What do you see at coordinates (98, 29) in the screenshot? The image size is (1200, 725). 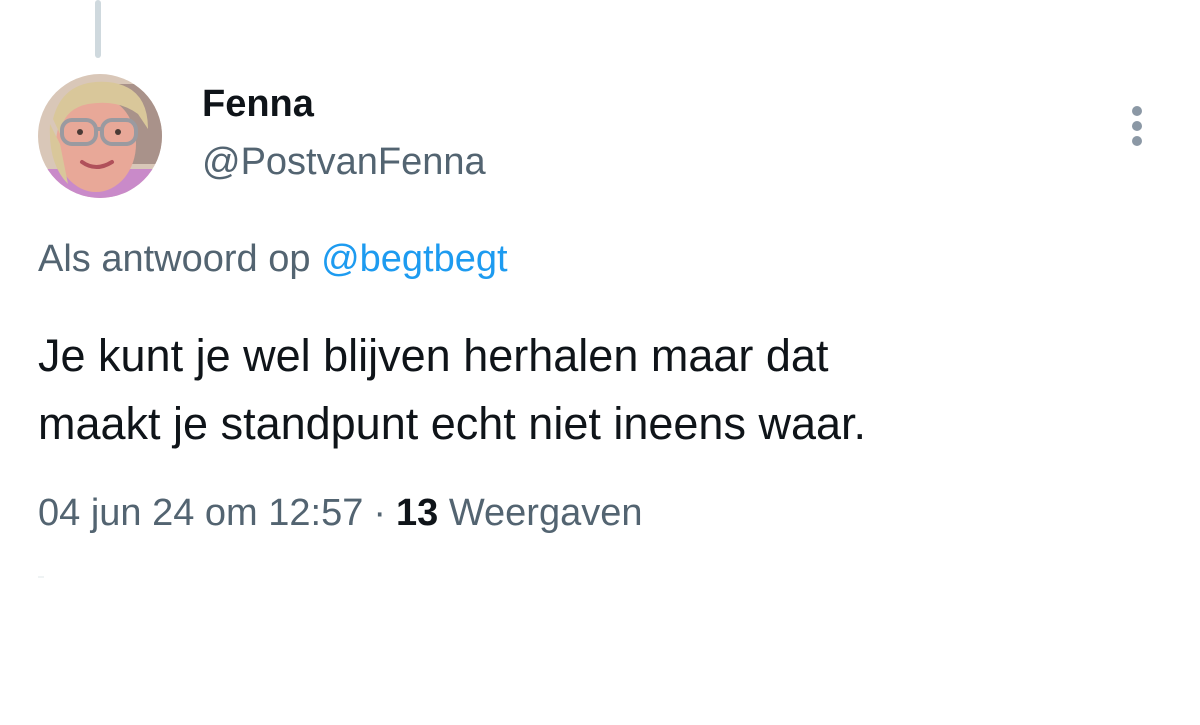 I see `thread-connector-line` at bounding box center [98, 29].